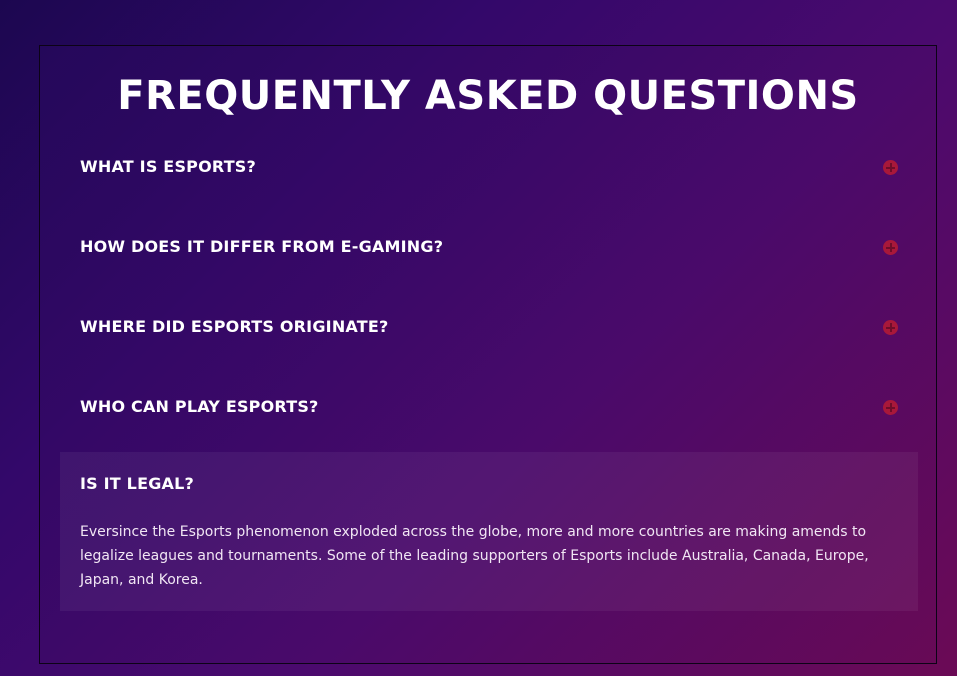 The image size is (957, 676). Describe the element at coordinates (489, 167) in the screenshot. I see `faq-item-what-is-esports: WHAT IS ESPORTS?` at that location.